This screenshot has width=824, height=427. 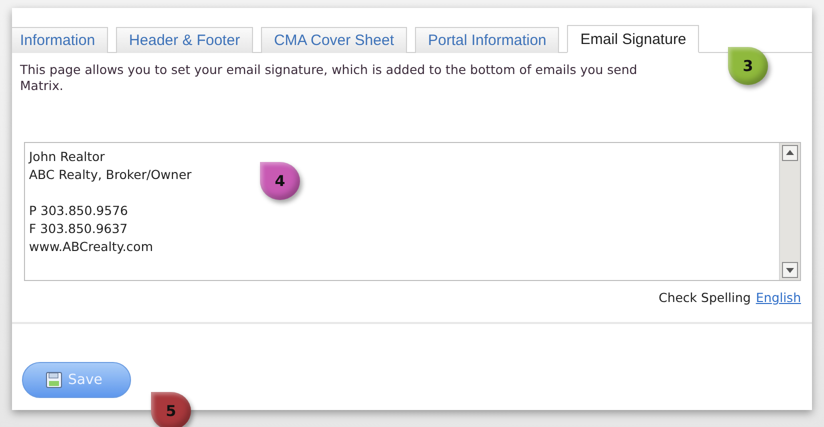 I want to click on tab: Information, so click(x=60, y=40).